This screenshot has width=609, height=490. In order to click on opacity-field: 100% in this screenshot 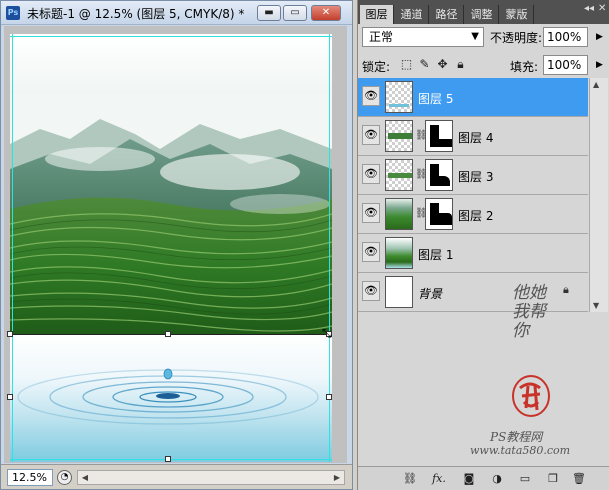, I will do `click(565, 37)`.